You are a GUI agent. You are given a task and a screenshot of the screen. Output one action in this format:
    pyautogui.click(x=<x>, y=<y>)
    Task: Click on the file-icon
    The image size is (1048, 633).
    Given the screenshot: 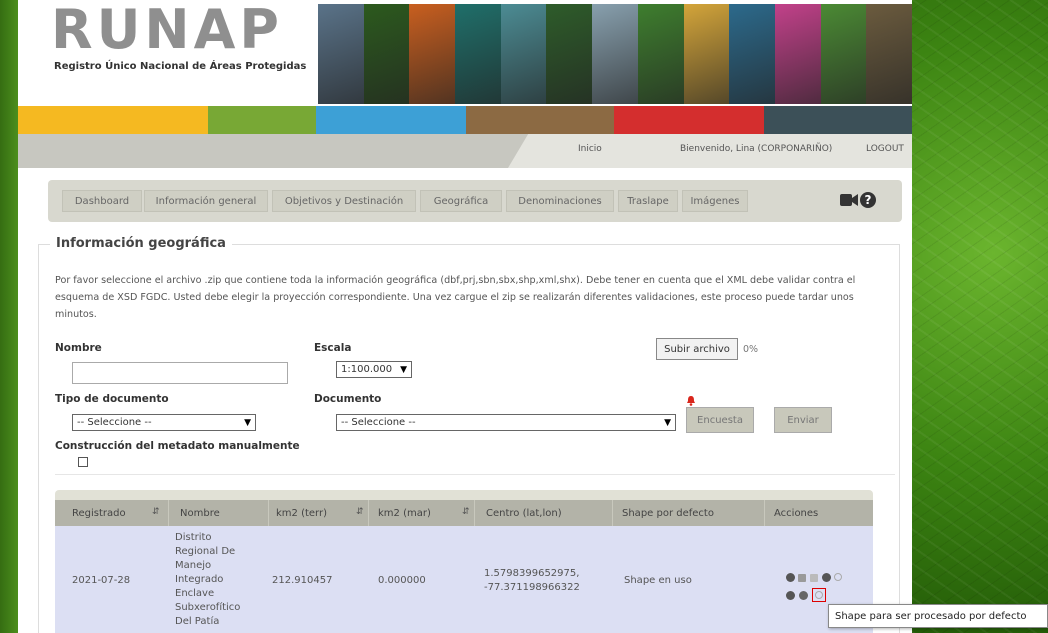 What is the action you would take?
    pyautogui.click(x=814, y=578)
    